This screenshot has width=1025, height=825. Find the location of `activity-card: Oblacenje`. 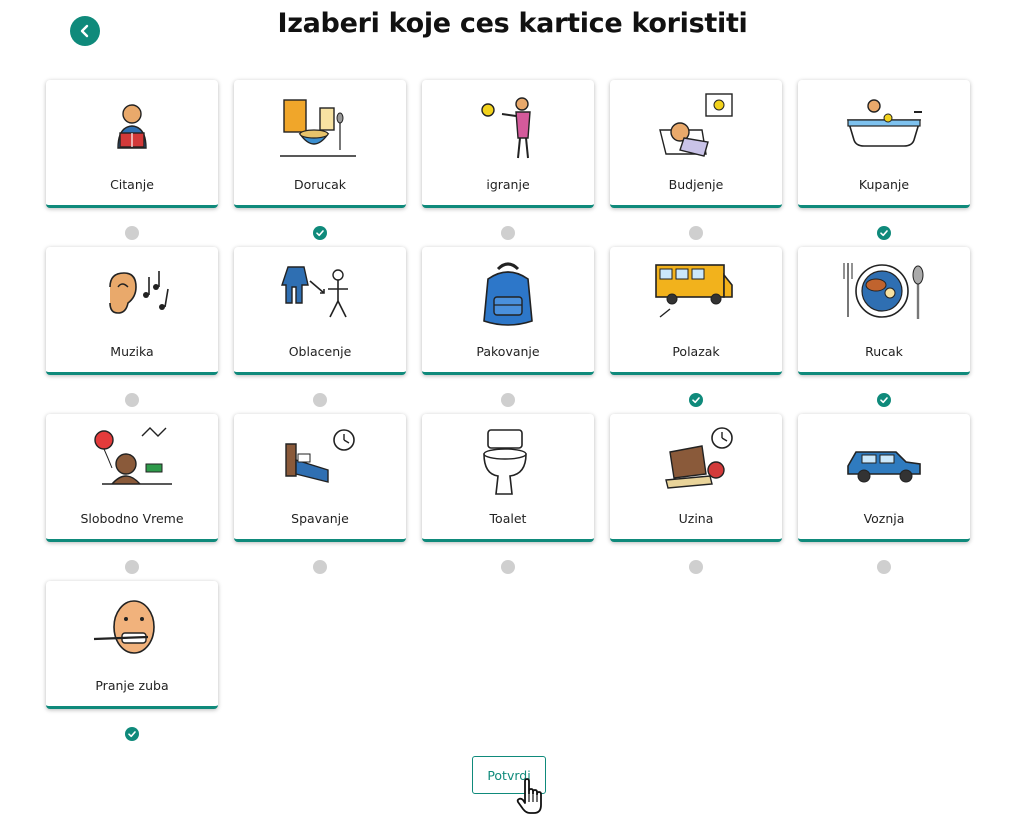

activity-card: Oblacenje is located at coordinates (320, 311).